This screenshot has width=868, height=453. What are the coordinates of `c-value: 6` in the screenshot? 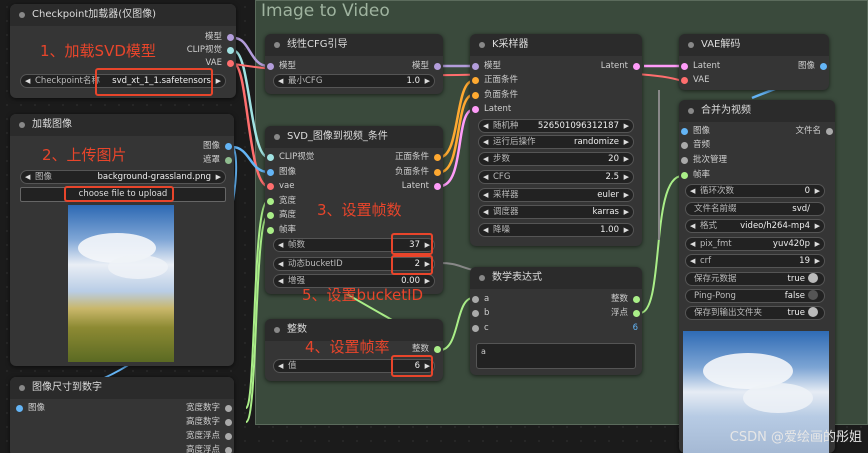 It's located at (635, 328).